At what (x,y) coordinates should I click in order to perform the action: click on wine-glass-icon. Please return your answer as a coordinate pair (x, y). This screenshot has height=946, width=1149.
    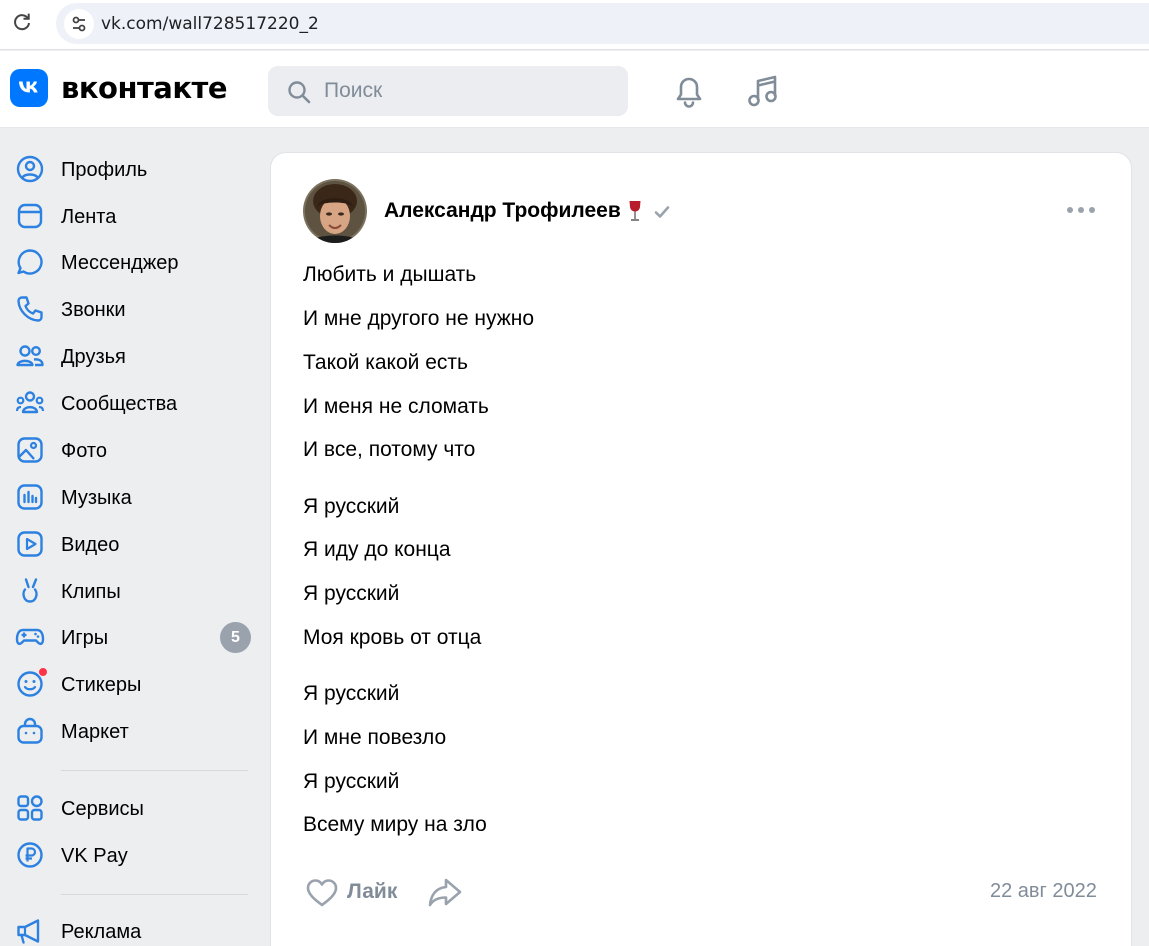
    Looking at the image, I should click on (635, 211).